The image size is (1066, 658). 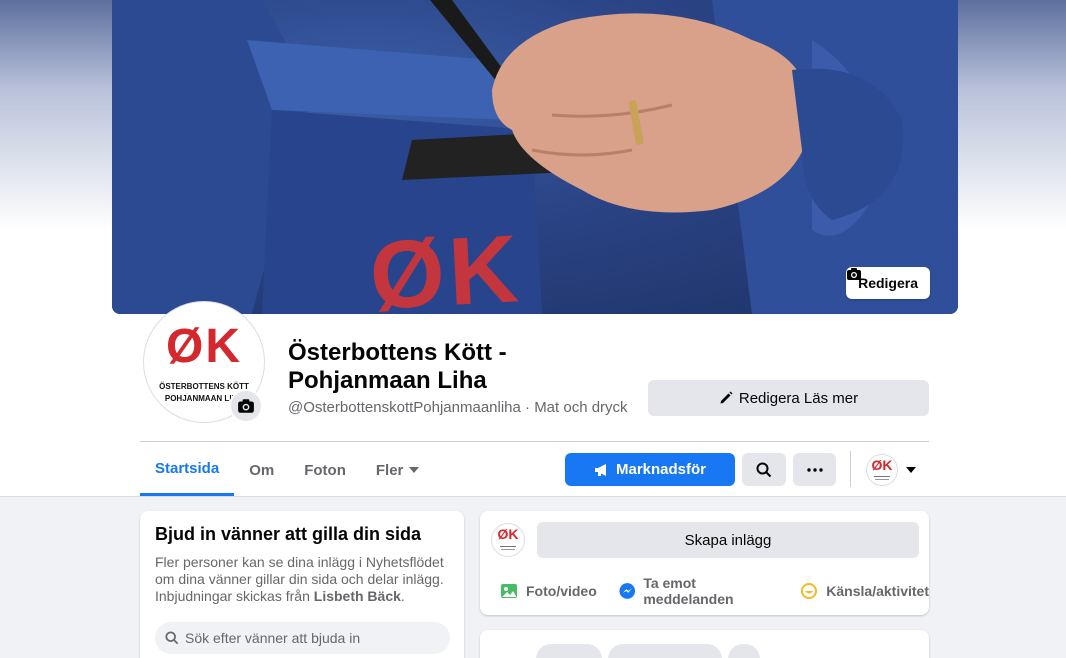 I want to click on create-post-label: Skapa inlägg, so click(x=728, y=540).